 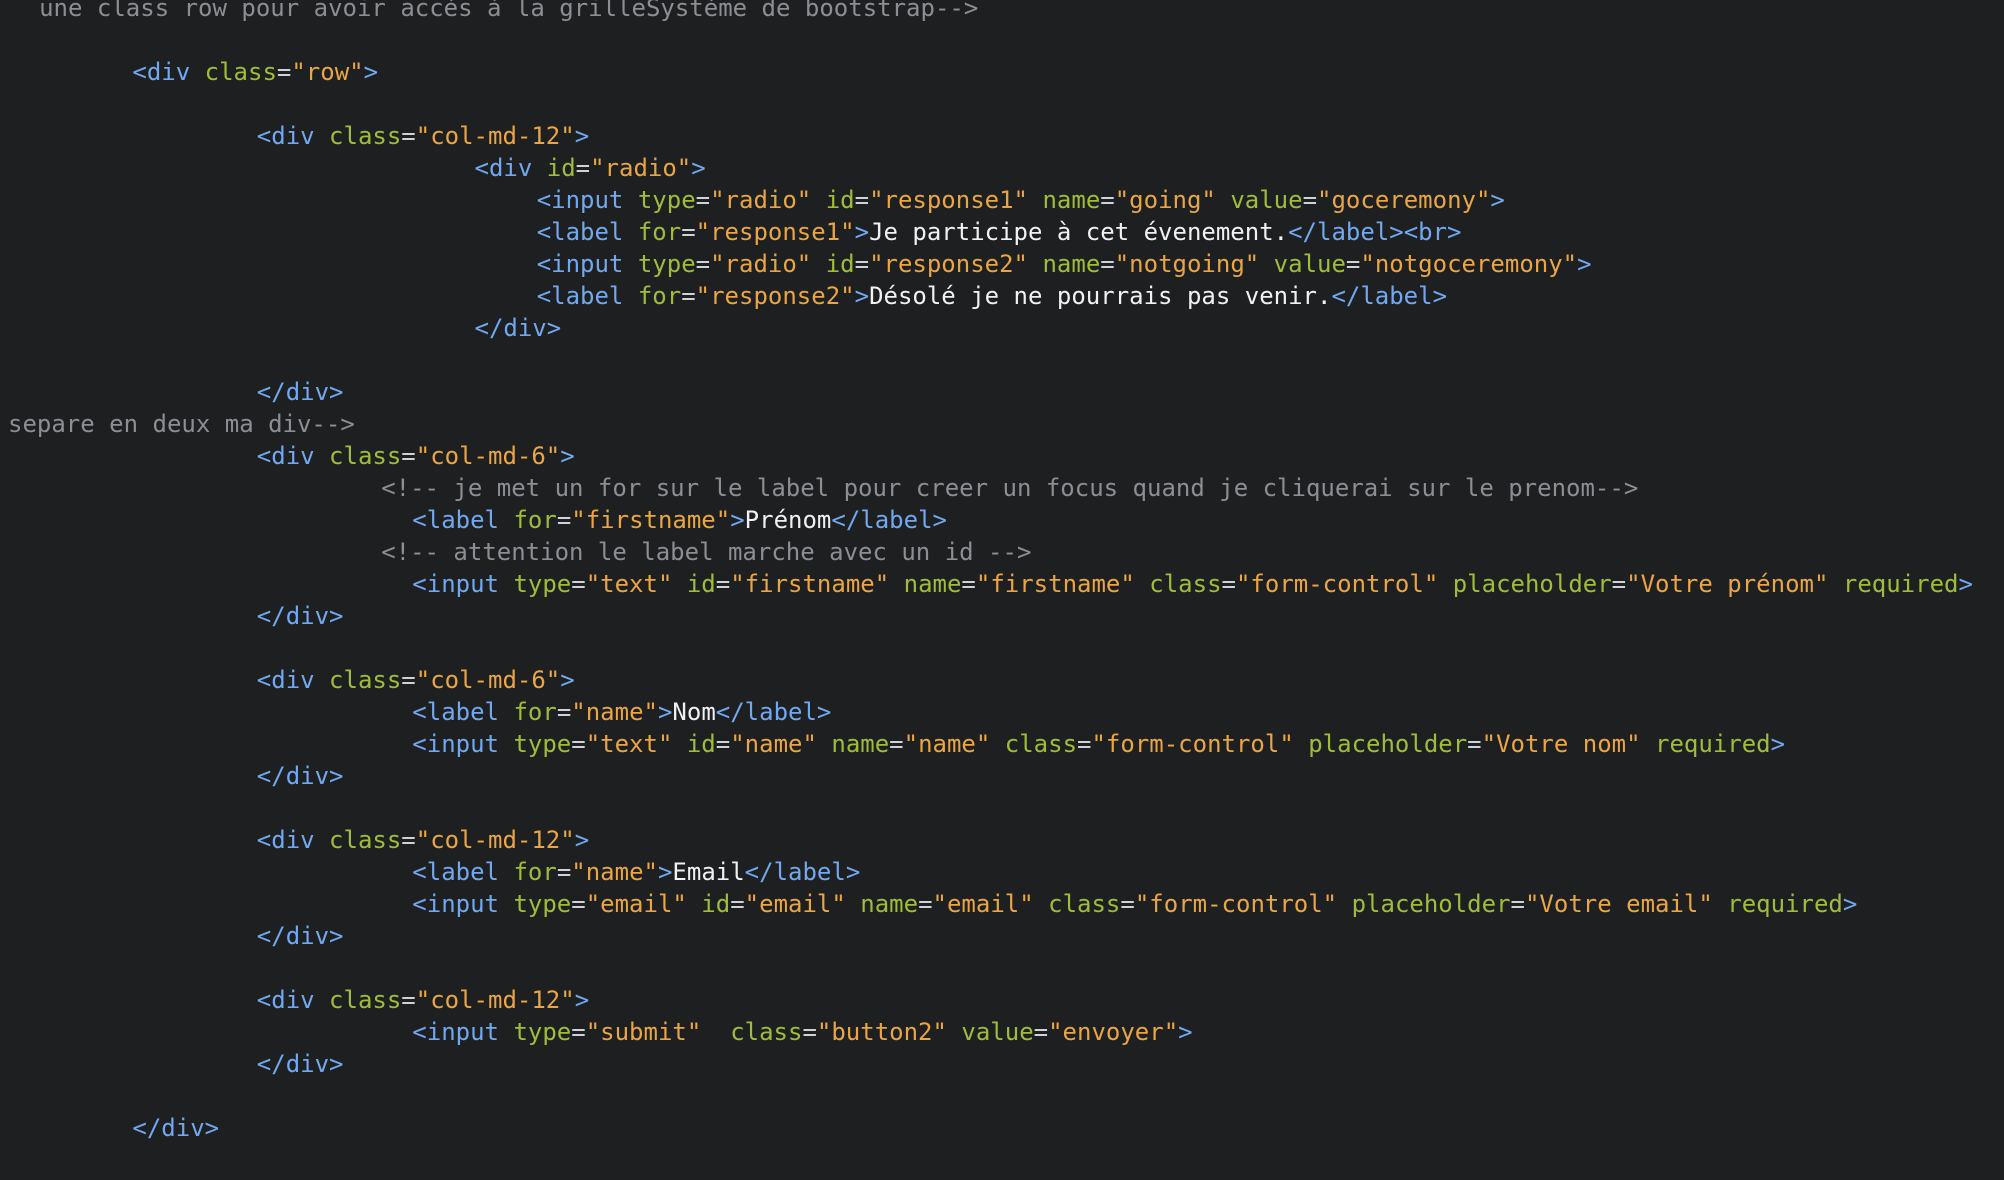 I want to click on code-line: <div id="radio">, so click(x=590, y=168).